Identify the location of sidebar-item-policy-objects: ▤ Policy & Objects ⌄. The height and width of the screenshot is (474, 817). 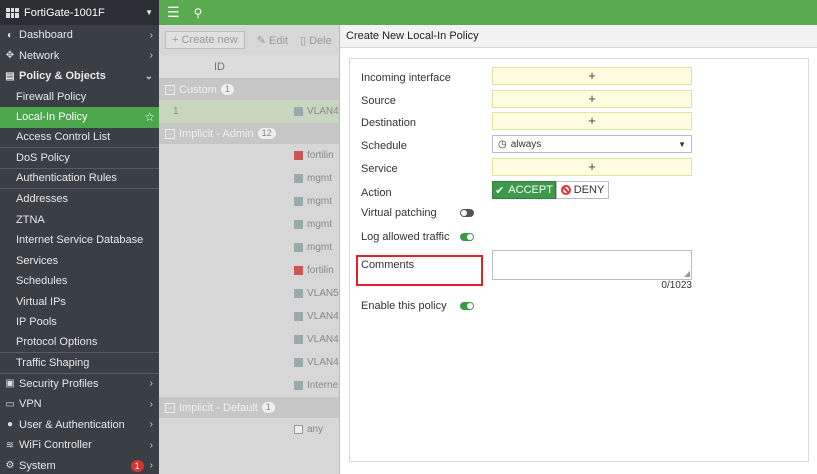
(79, 76).